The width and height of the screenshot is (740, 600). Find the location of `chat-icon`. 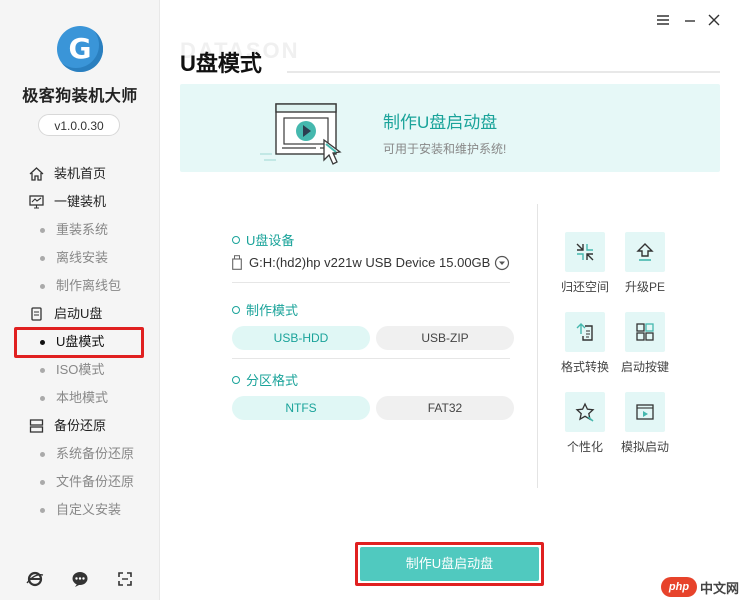

chat-icon is located at coordinates (80, 579).